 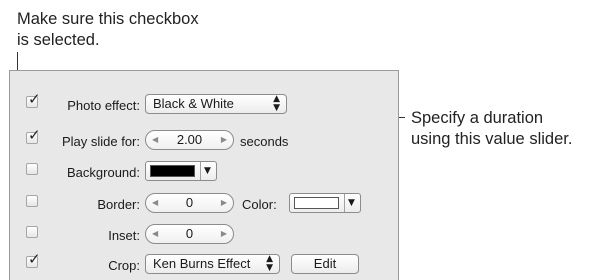 What do you see at coordinates (172, 171) in the screenshot?
I see `background-color-swatch` at bounding box center [172, 171].